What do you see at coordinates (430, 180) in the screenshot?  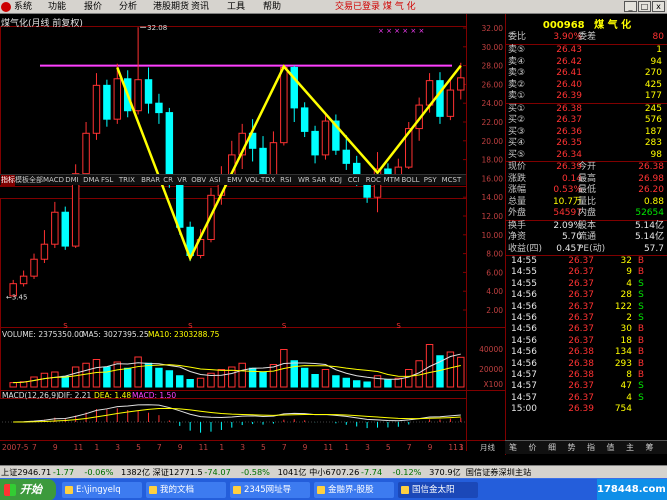 I see `indicator-tab: PSY` at bounding box center [430, 180].